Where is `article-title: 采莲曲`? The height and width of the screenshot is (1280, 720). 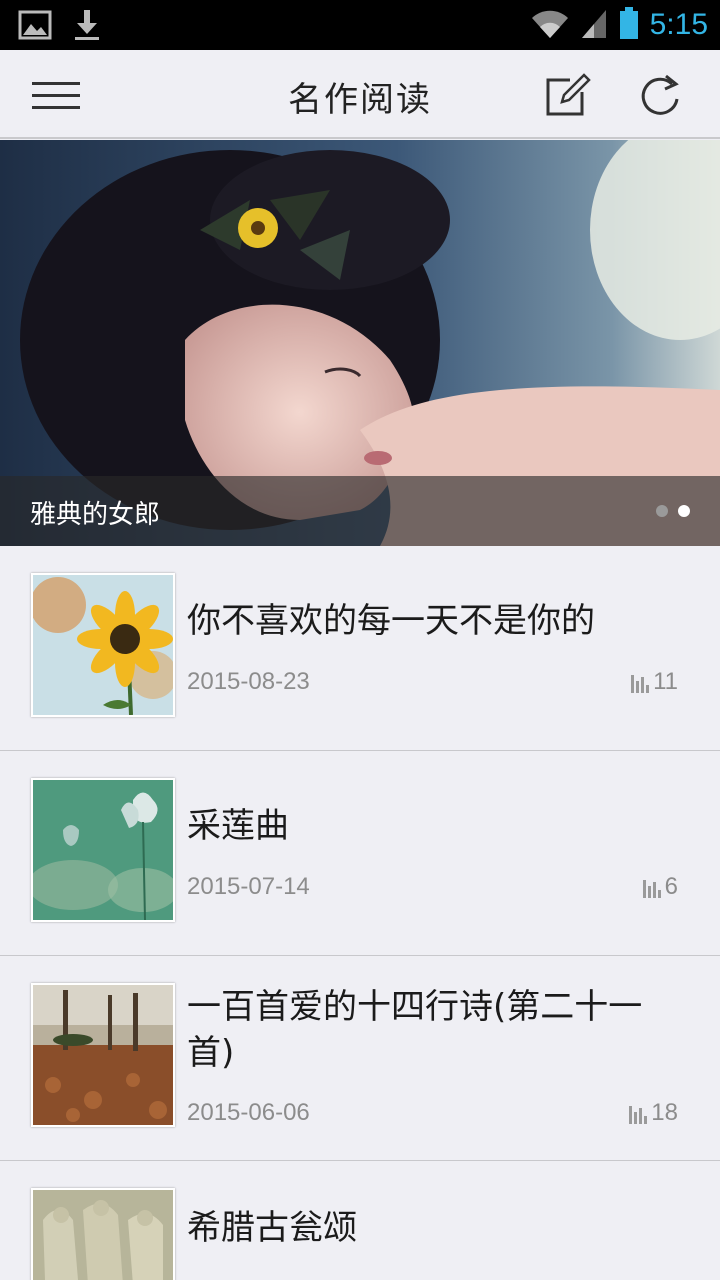
article-title: 采莲曲 is located at coordinates (238, 826).